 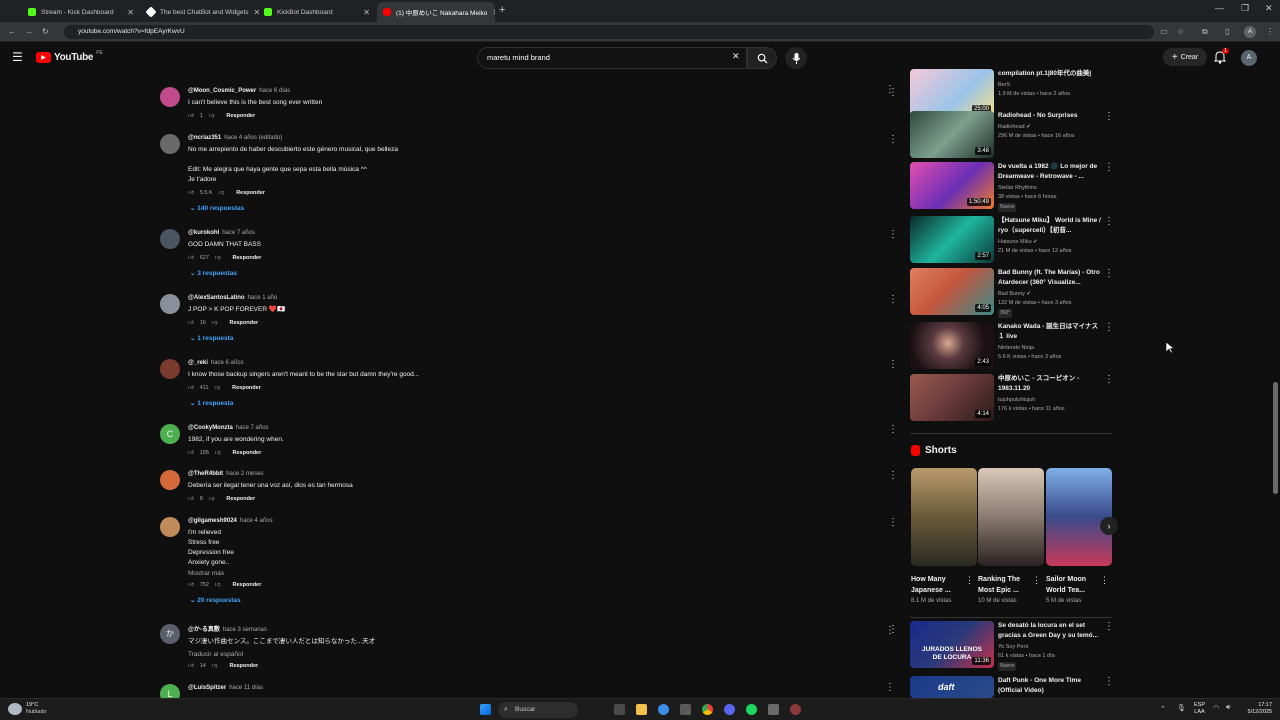 What do you see at coordinates (1180, 31) in the screenshot?
I see `bookmark-star-icon: ☆` at bounding box center [1180, 31].